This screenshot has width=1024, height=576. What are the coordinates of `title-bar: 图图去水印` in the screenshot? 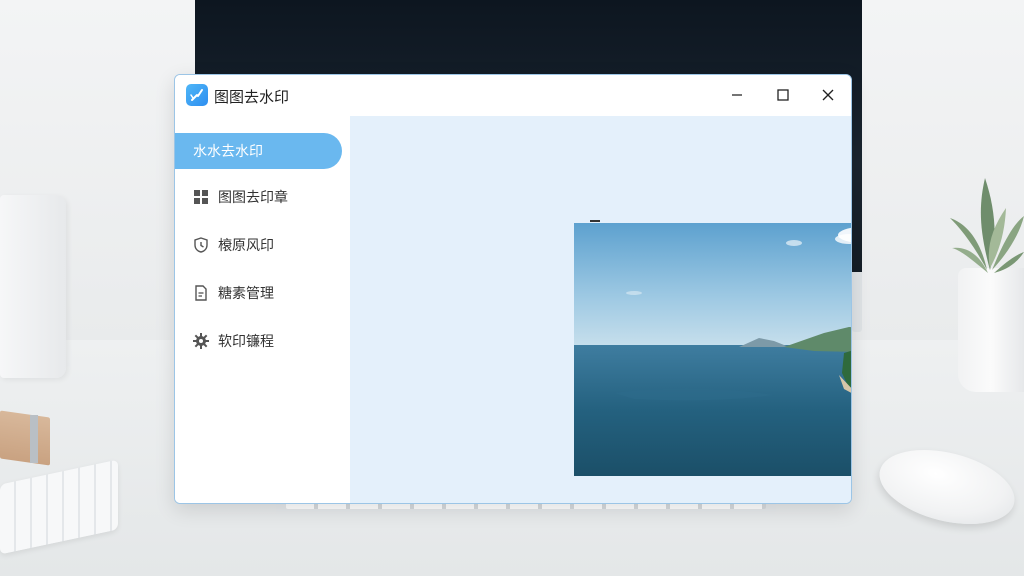 It's located at (513, 95).